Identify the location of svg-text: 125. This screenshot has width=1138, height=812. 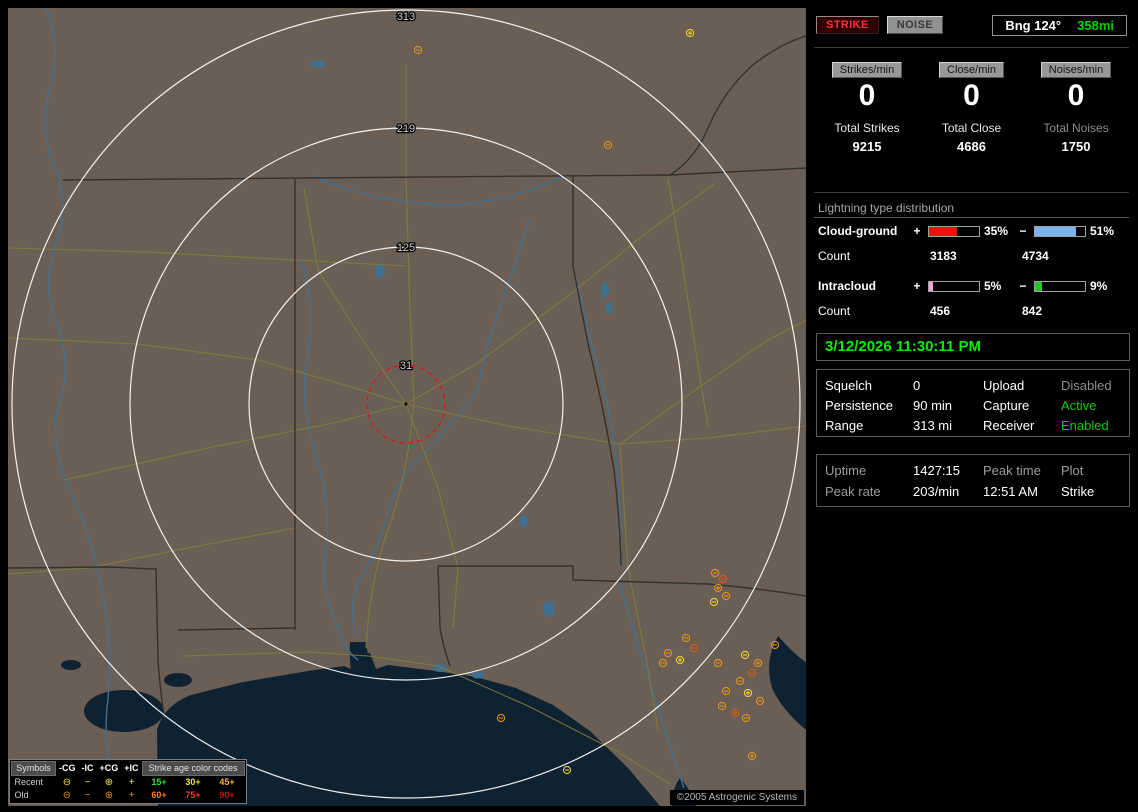
(406, 248).